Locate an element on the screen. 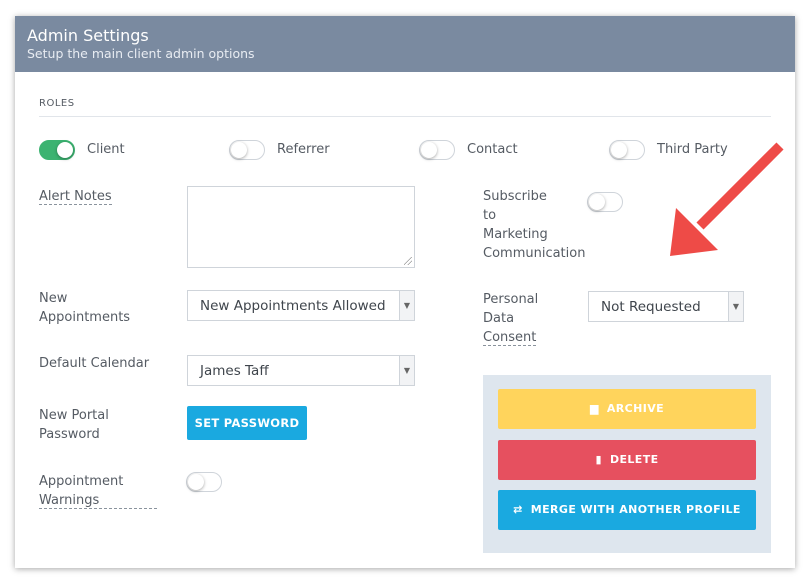 The width and height of the screenshot is (810, 583). data-consent-label-line2: Data is located at coordinates (499, 318).